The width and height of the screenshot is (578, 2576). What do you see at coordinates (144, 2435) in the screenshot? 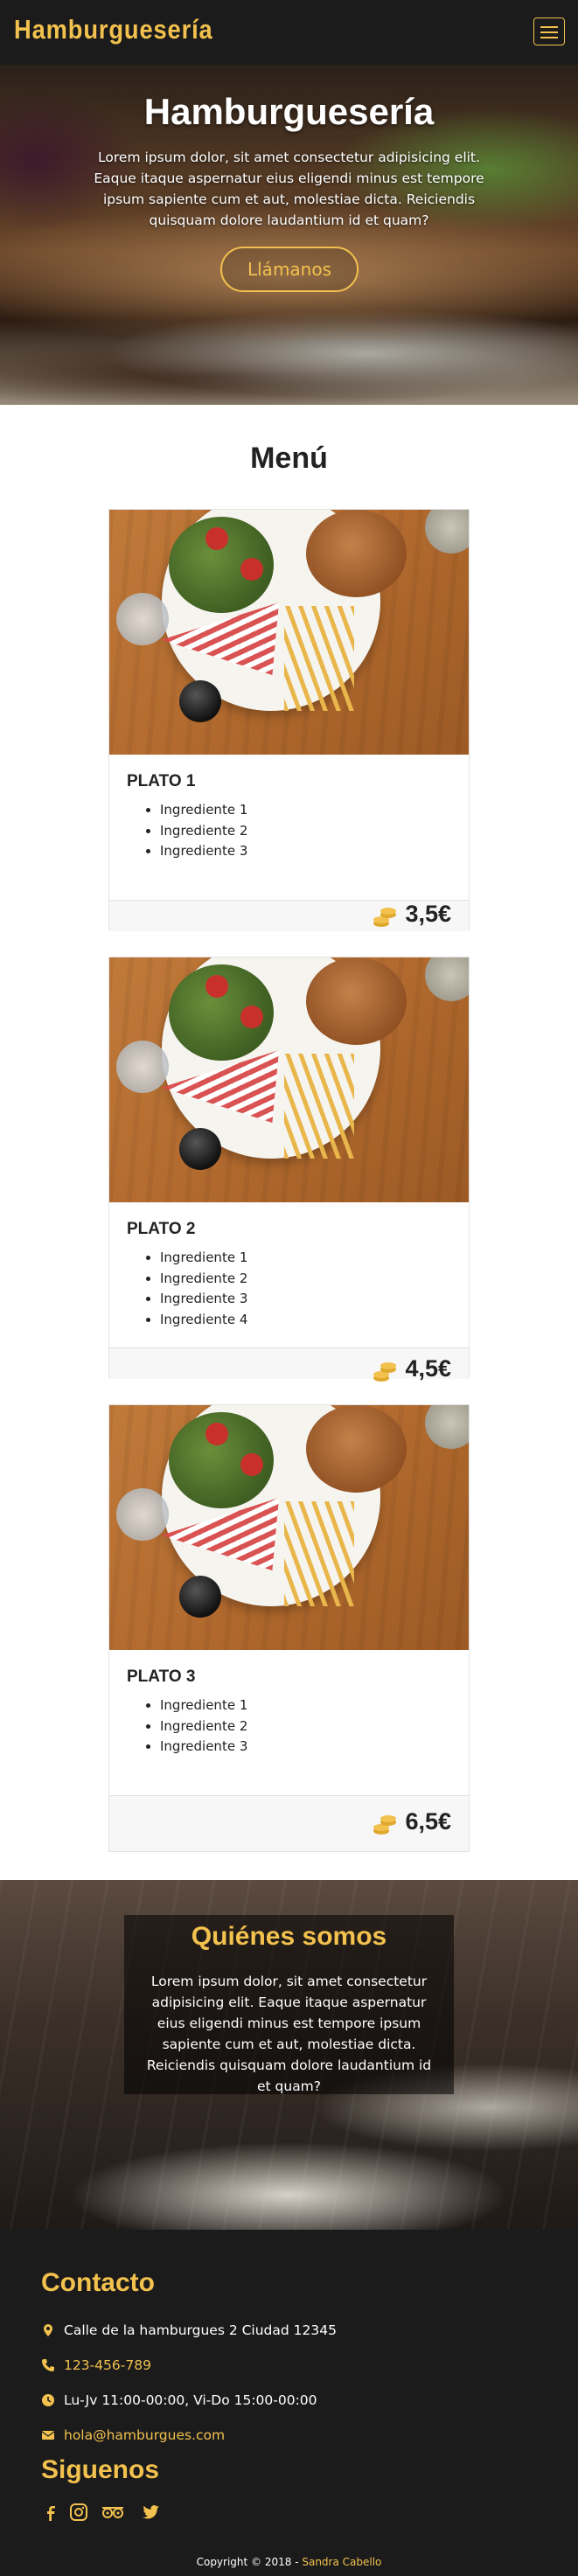
I see `email-link: hola@hamburgues.com` at bounding box center [144, 2435].